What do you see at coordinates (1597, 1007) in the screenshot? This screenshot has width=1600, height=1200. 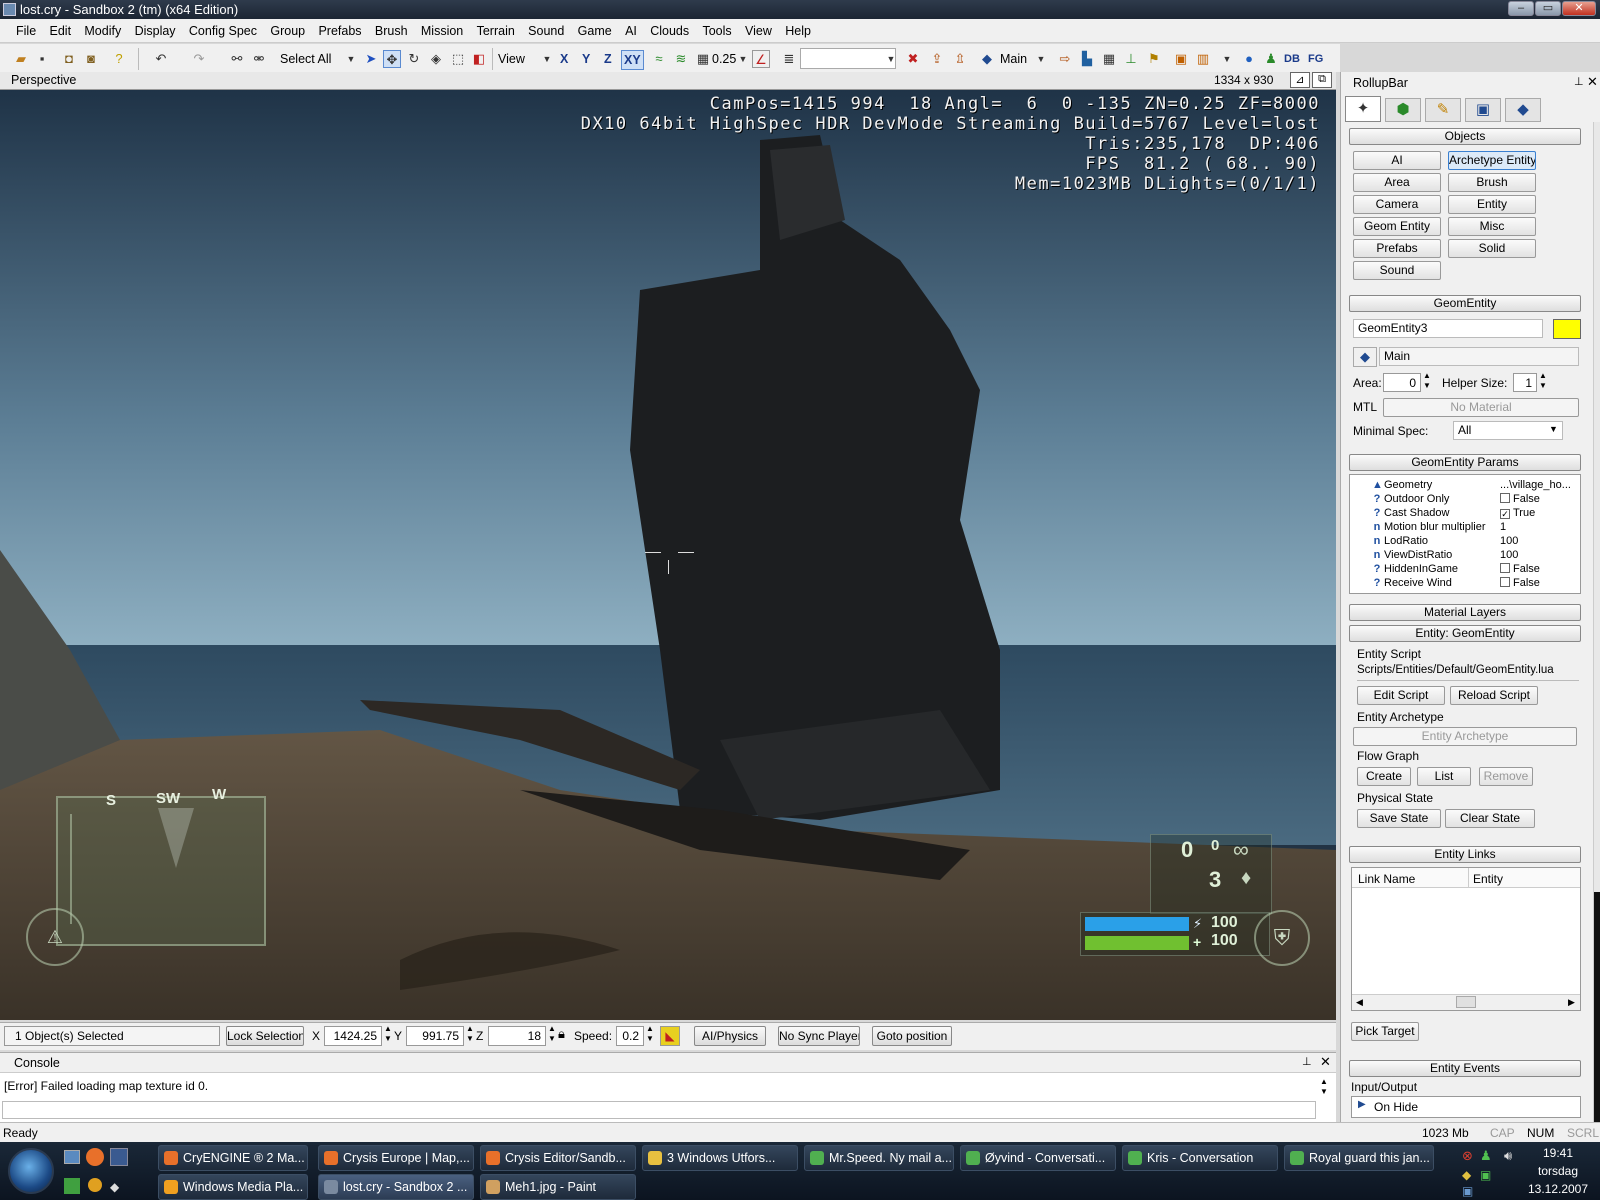 I see `scrollbar-thumb` at bounding box center [1597, 1007].